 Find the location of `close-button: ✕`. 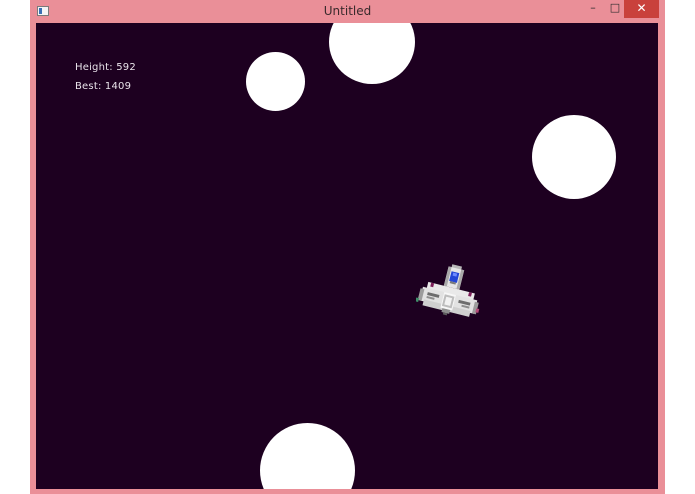

close-button: ✕ is located at coordinates (641, 9).